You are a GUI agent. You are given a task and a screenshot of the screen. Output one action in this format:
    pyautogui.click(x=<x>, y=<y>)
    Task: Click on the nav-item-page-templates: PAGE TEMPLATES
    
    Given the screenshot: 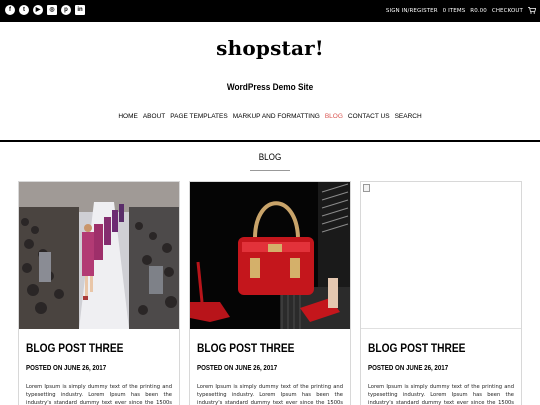 What is the action you would take?
    pyautogui.click(x=198, y=116)
    